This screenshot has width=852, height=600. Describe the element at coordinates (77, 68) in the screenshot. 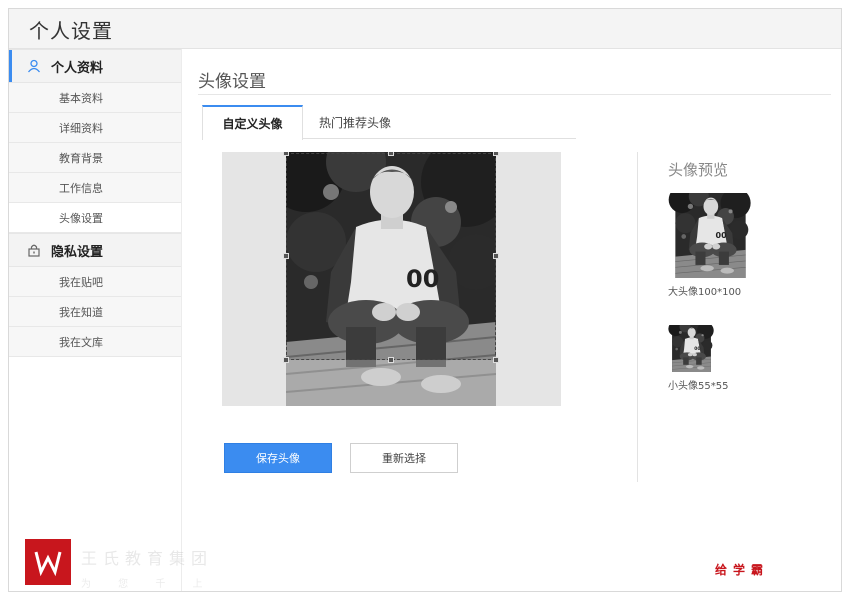

I see `sidebar-section-label: 个人资料` at that location.